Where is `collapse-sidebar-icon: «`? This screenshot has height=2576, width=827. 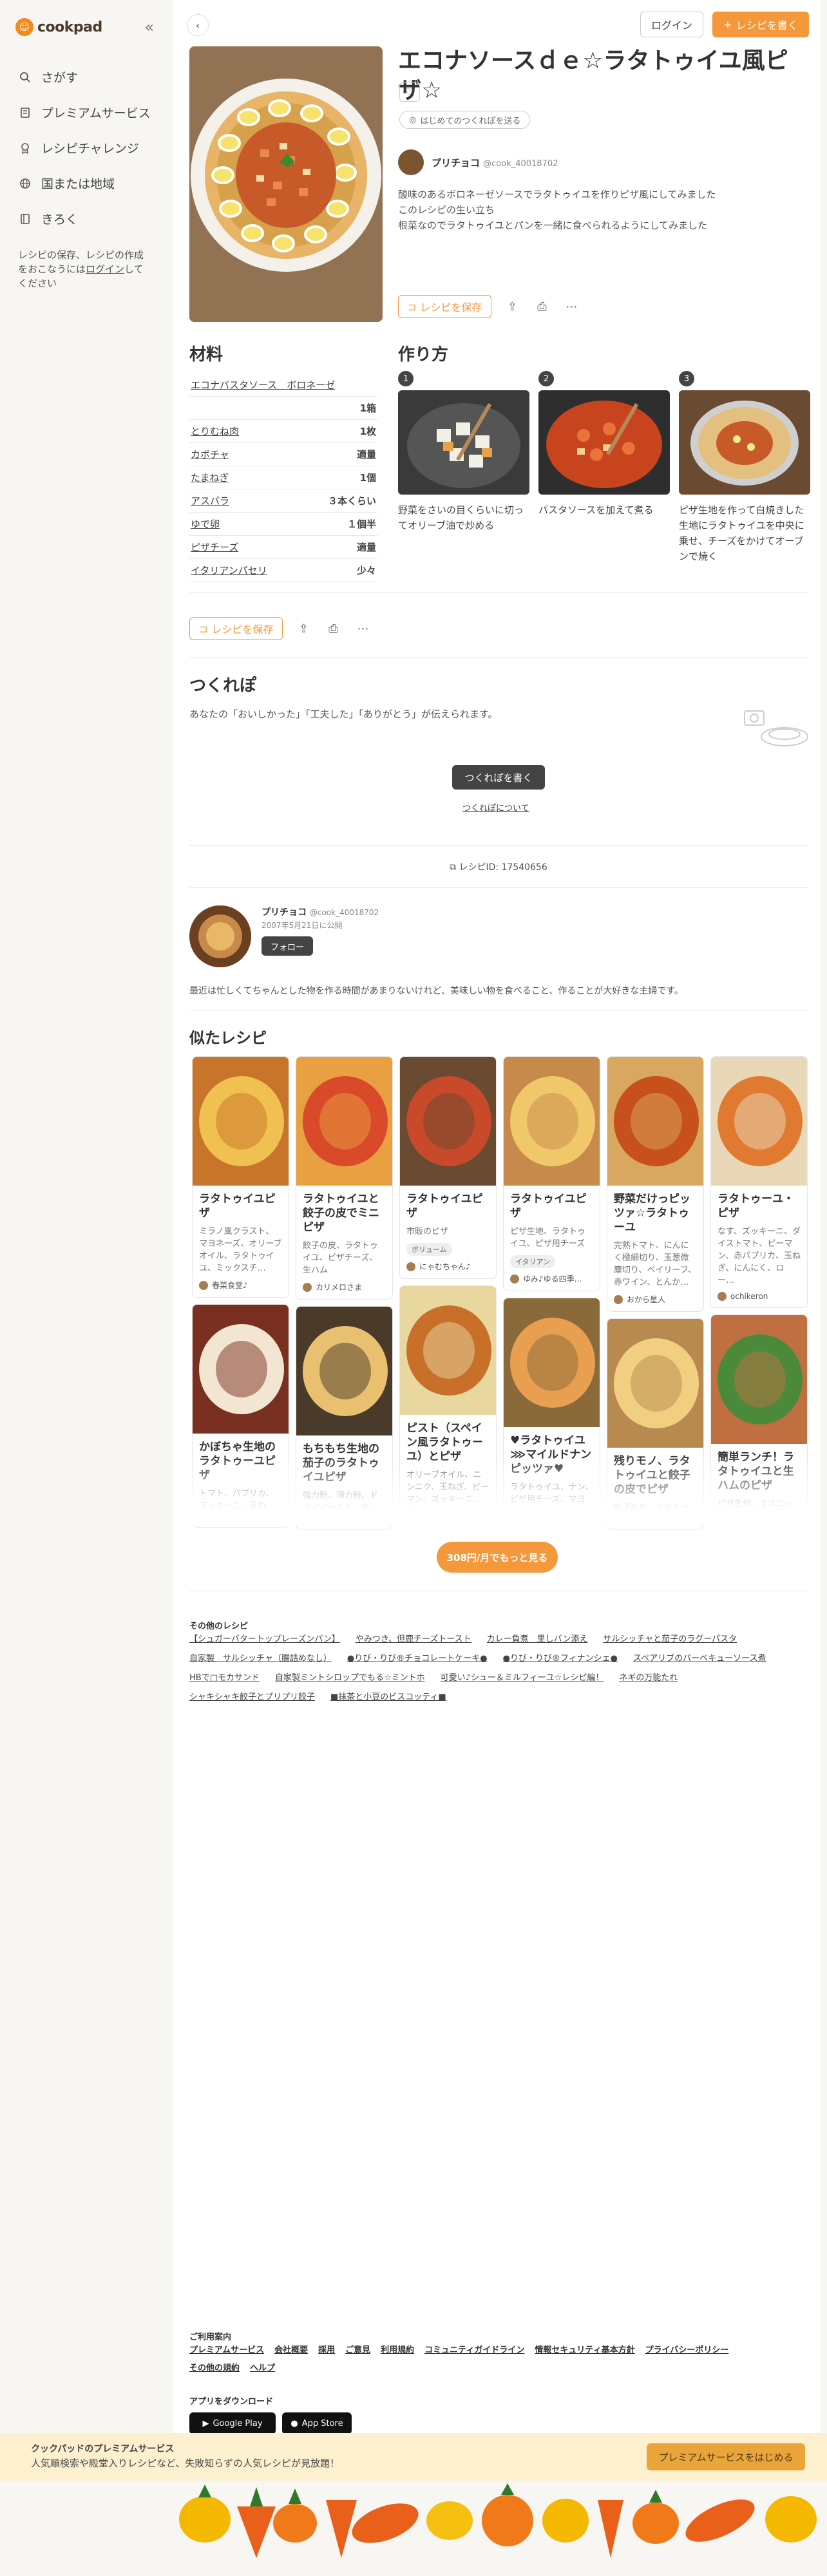
collapse-sidebar-icon: « is located at coordinates (149, 27).